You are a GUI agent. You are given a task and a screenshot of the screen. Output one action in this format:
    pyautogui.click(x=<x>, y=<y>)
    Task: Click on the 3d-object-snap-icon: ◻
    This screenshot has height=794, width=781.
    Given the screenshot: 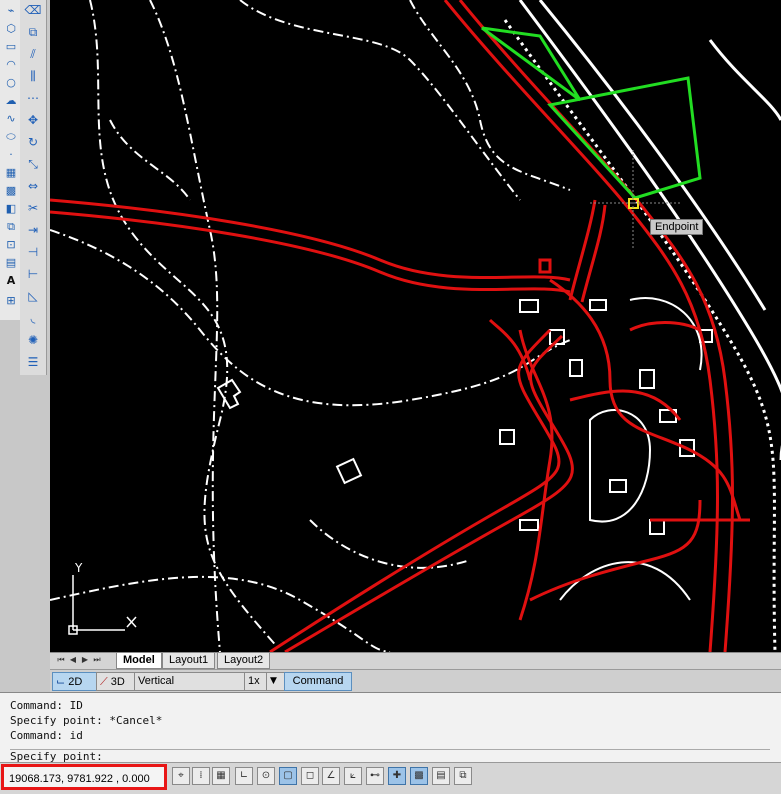 What is the action you would take?
    pyautogui.click(x=310, y=776)
    